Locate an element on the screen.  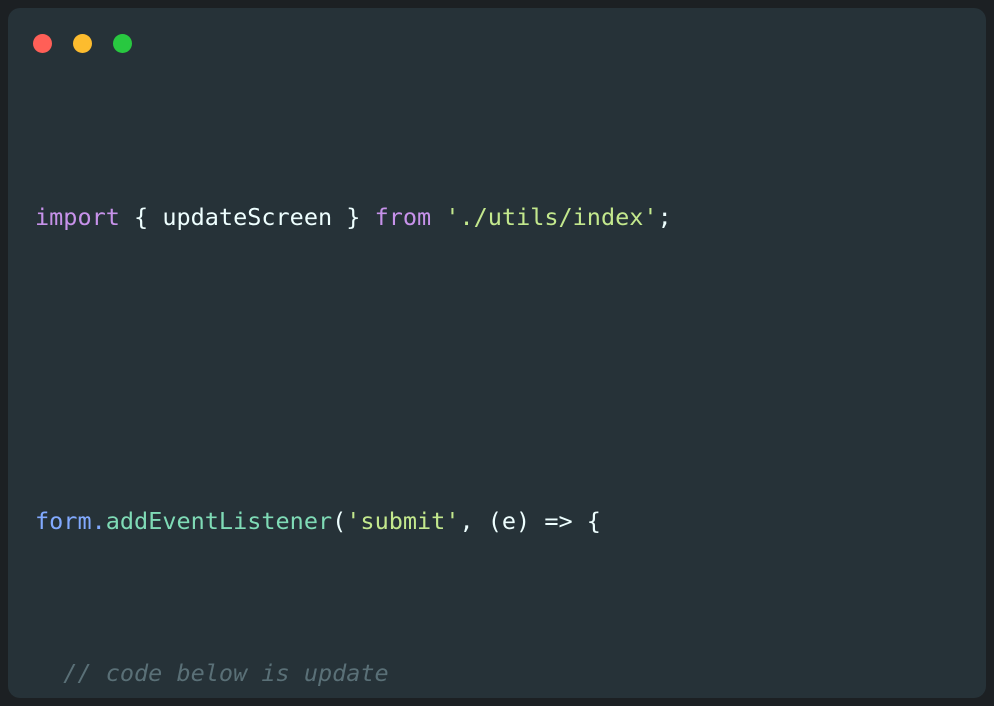
token-keyword-from: from is located at coordinates (403, 217).